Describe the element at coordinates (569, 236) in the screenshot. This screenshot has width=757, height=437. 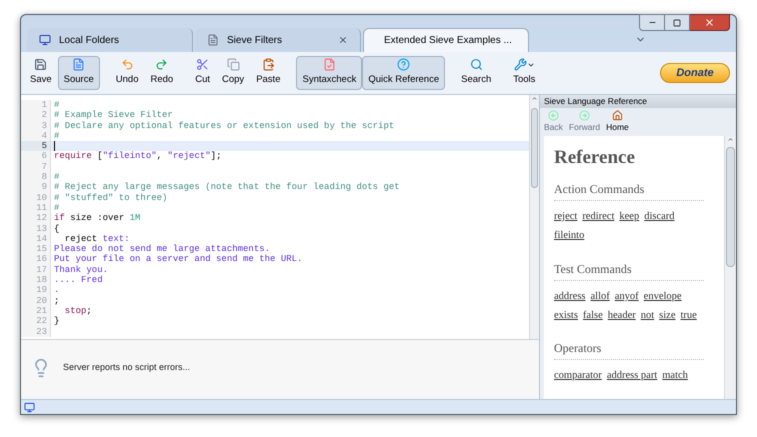
I see `reference-link: fileinto` at that location.